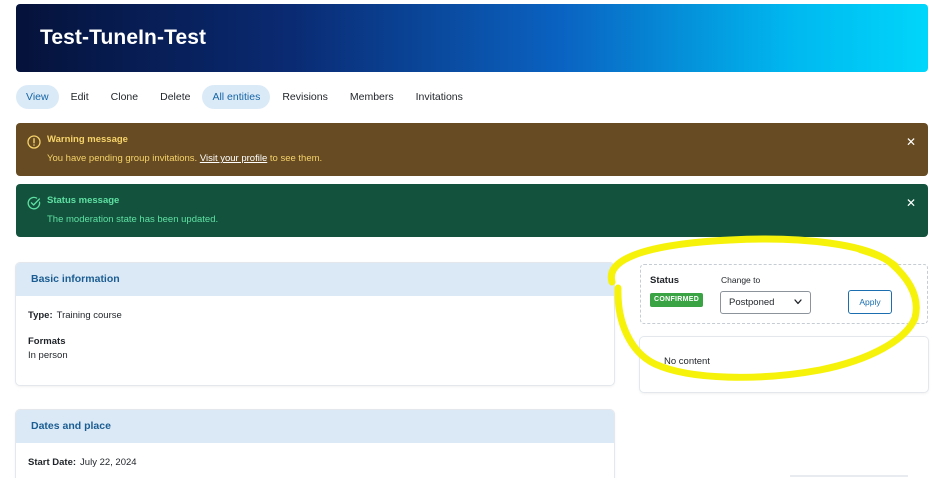  I want to click on no-content-text: No content, so click(687, 361).